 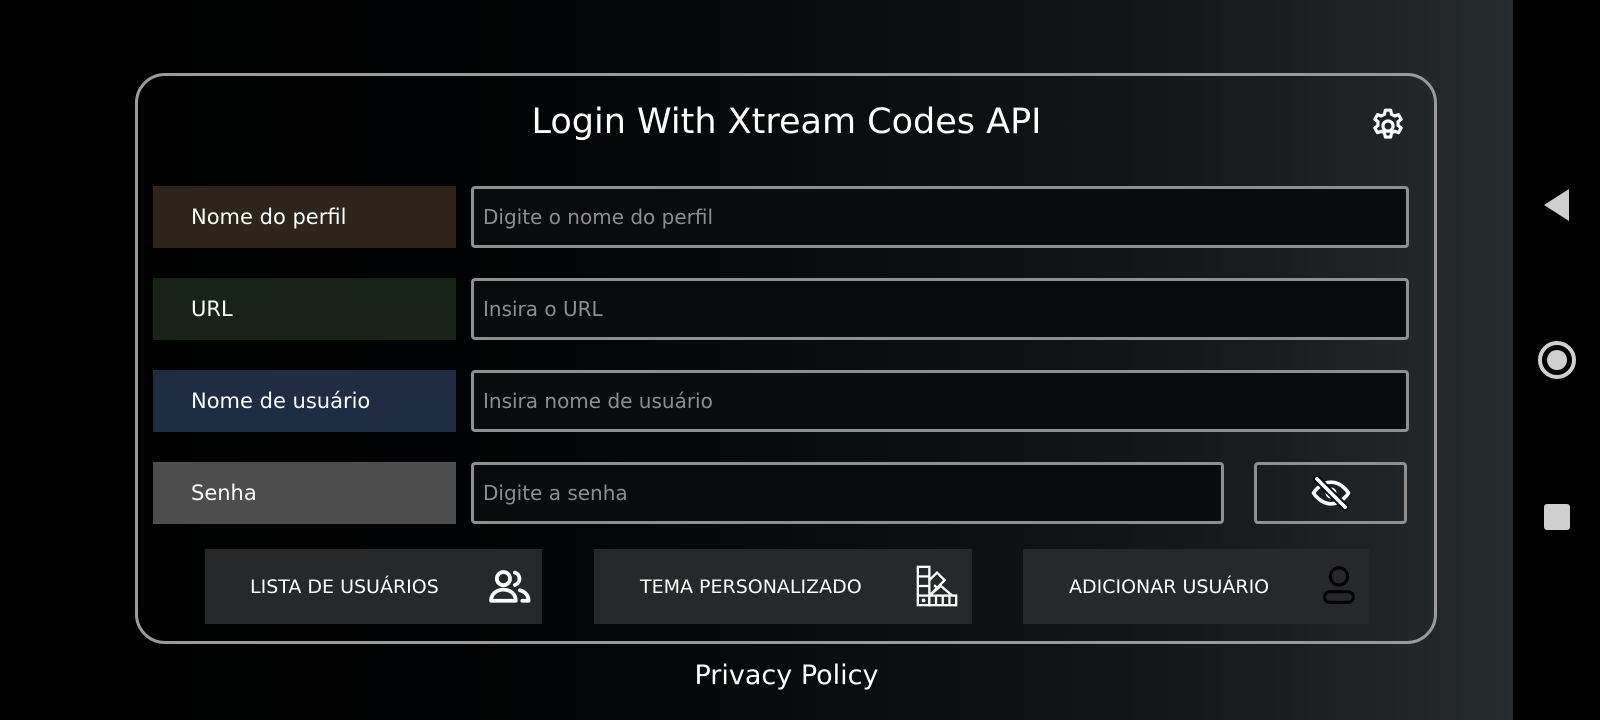 I want to click on page-title: Login With Xtream Codes API, so click(x=786, y=122).